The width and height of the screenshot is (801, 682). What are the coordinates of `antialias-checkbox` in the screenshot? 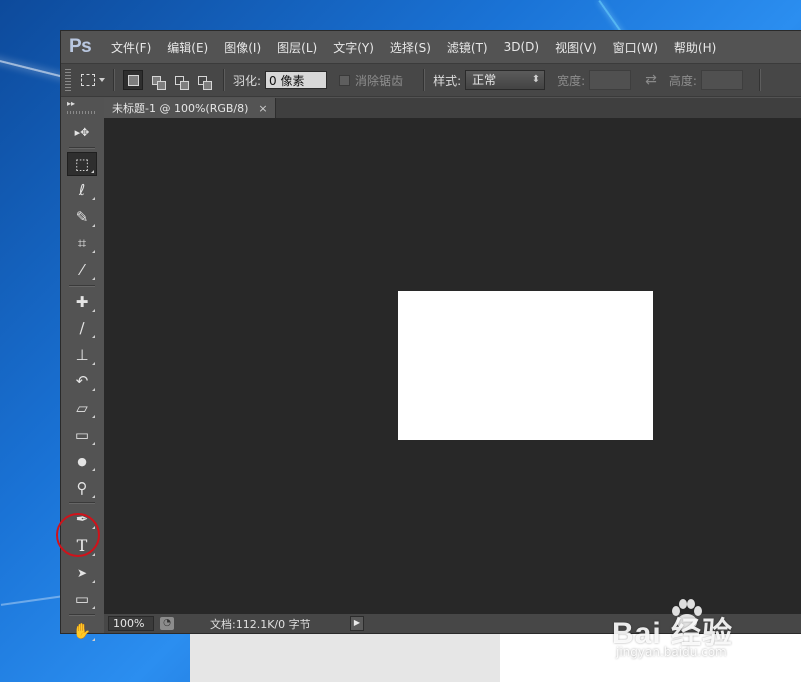 It's located at (345, 80).